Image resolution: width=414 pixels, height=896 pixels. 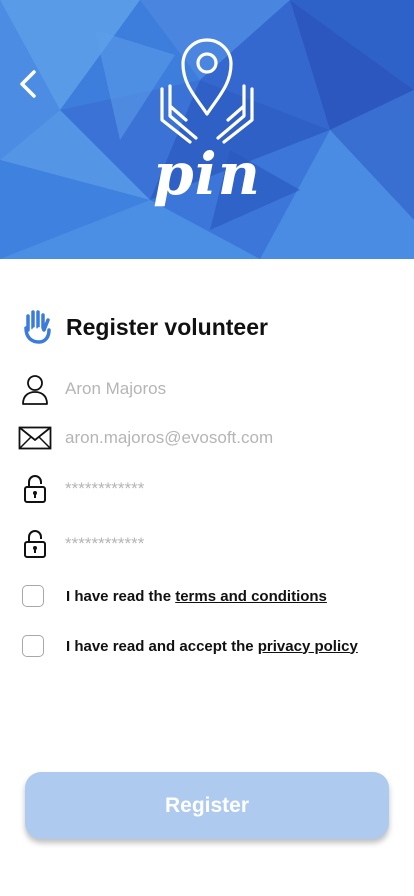 What do you see at coordinates (37, 327) in the screenshot?
I see `helping-hand-heart-icon` at bounding box center [37, 327].